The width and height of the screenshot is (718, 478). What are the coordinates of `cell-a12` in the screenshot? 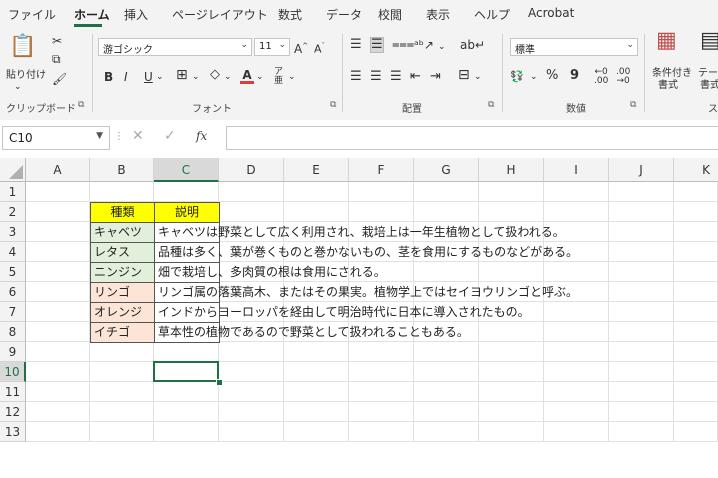 It's located at (58, 412).